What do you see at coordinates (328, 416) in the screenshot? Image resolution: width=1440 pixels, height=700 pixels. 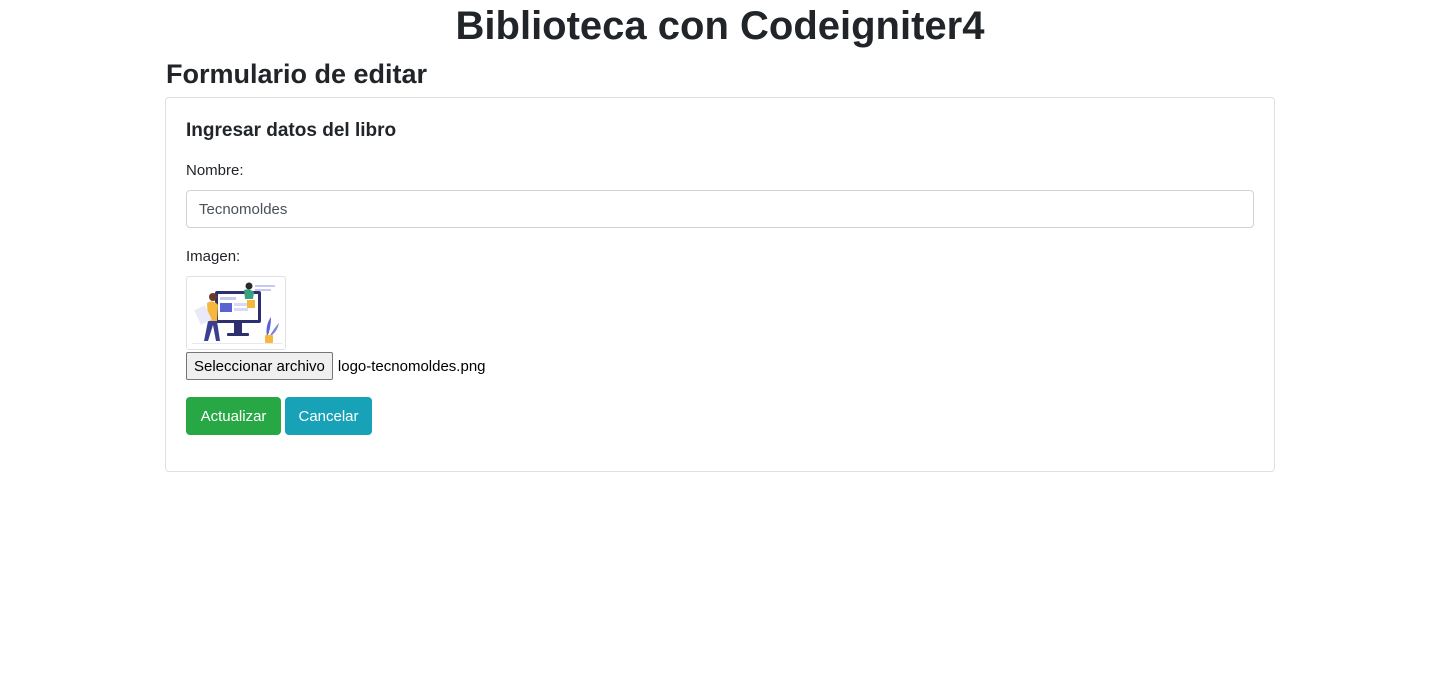 I see `cancel-button: Cancelar` at bounding box center [328, 416].